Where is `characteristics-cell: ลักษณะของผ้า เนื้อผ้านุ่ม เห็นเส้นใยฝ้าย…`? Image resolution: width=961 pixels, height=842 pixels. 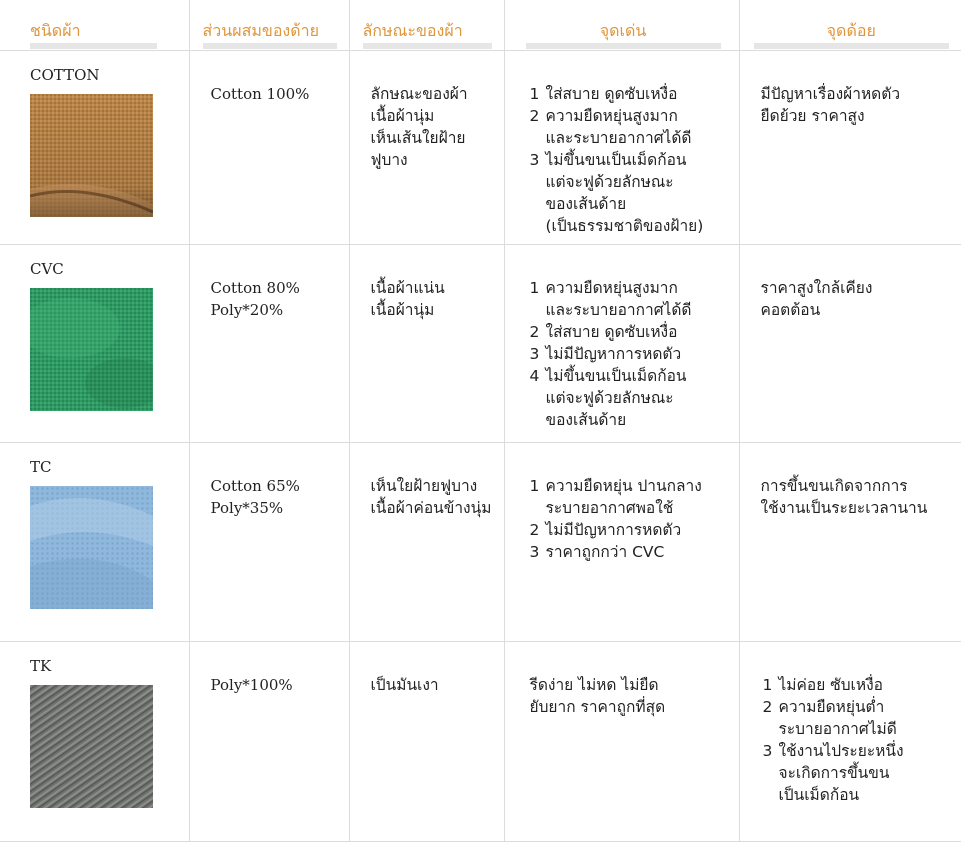
characteristics-cell: ลักษณะของผ้า เนื้อผ้านุ่ม เห็นเส้นใยฝ้าย… is located at coordinates (426, 147).